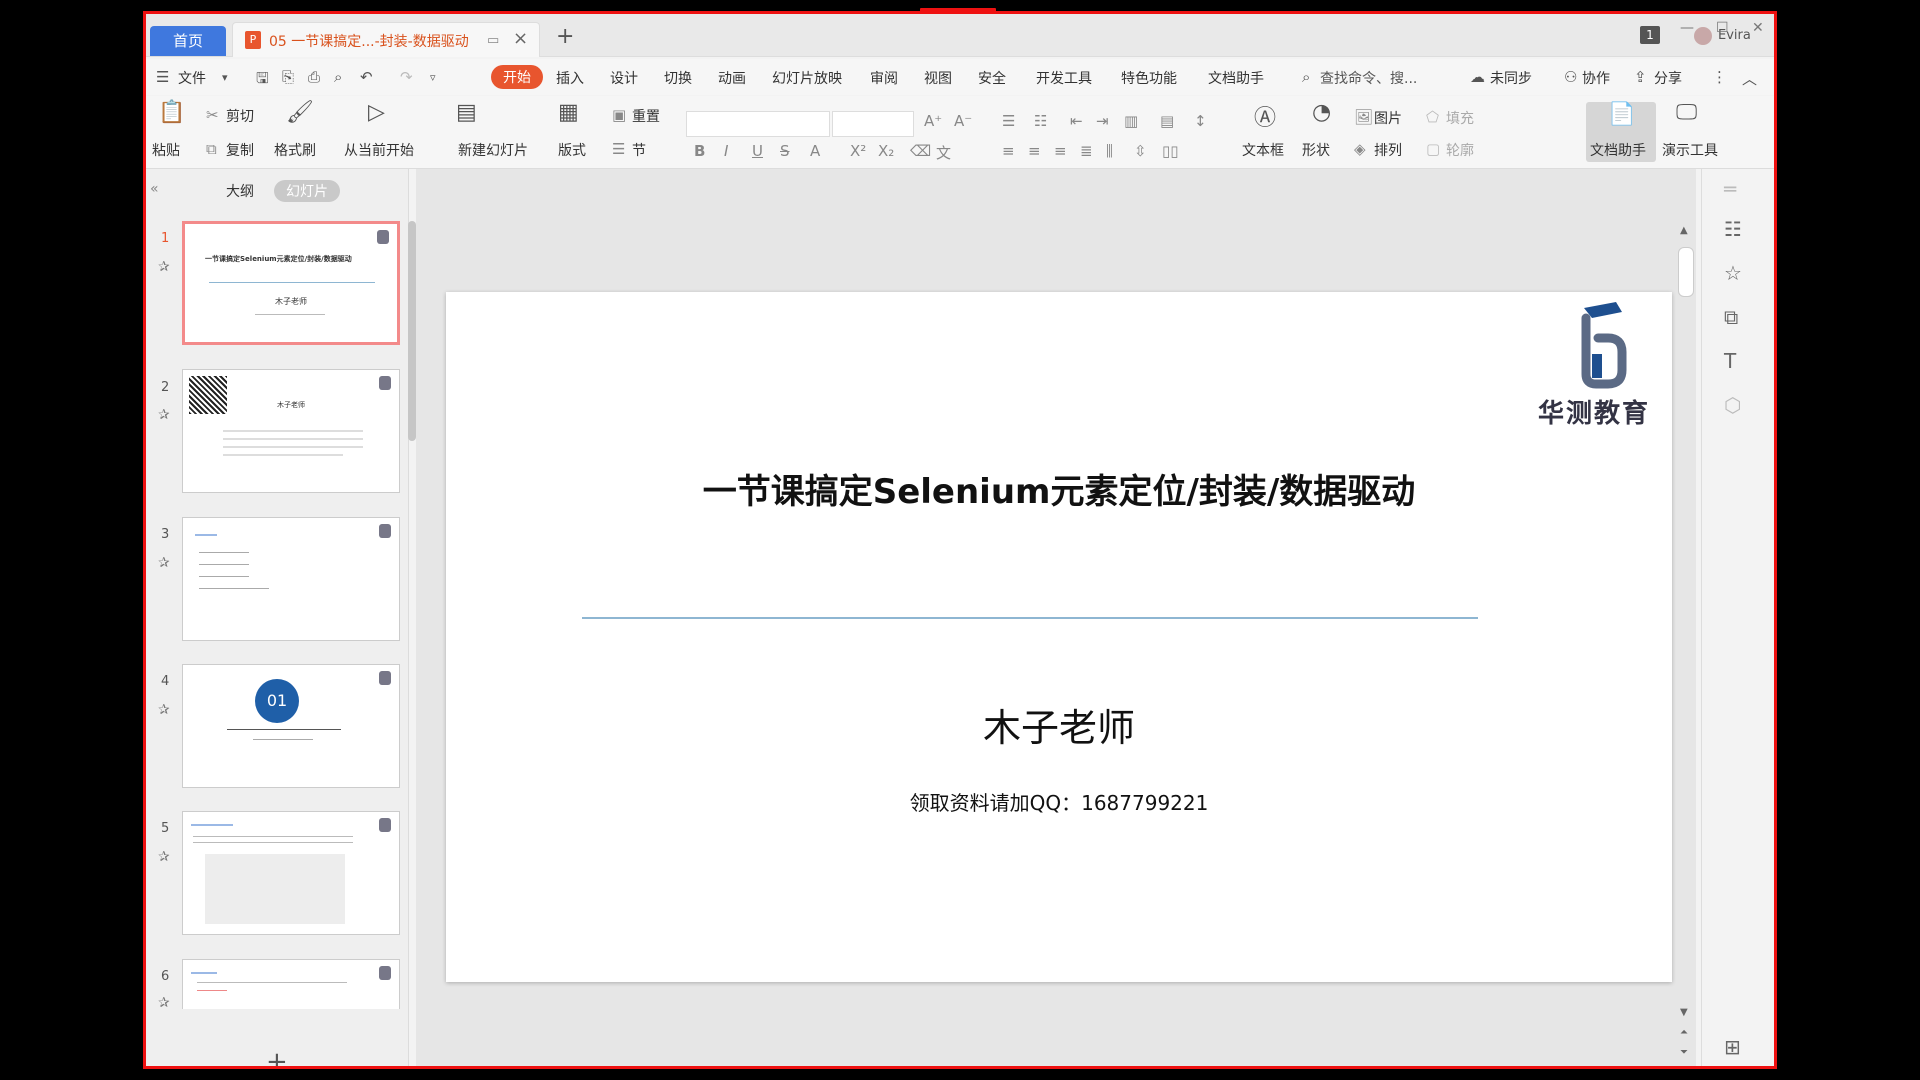  Describe the element at coordinates (1732, 1047) in the screenshot. I see `grid-view-icon: ⊞` at that location.